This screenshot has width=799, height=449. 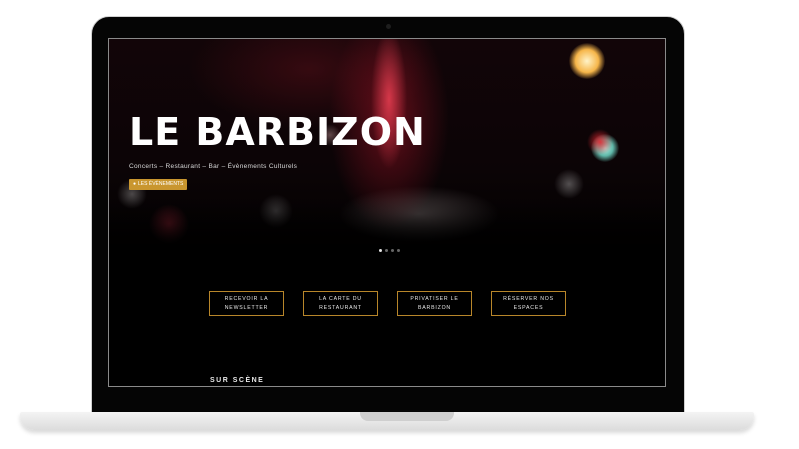 What do you see at coordinates (407, 416) in the screenshot?
I see `laptop-notch` at bounding box center [407, 416].